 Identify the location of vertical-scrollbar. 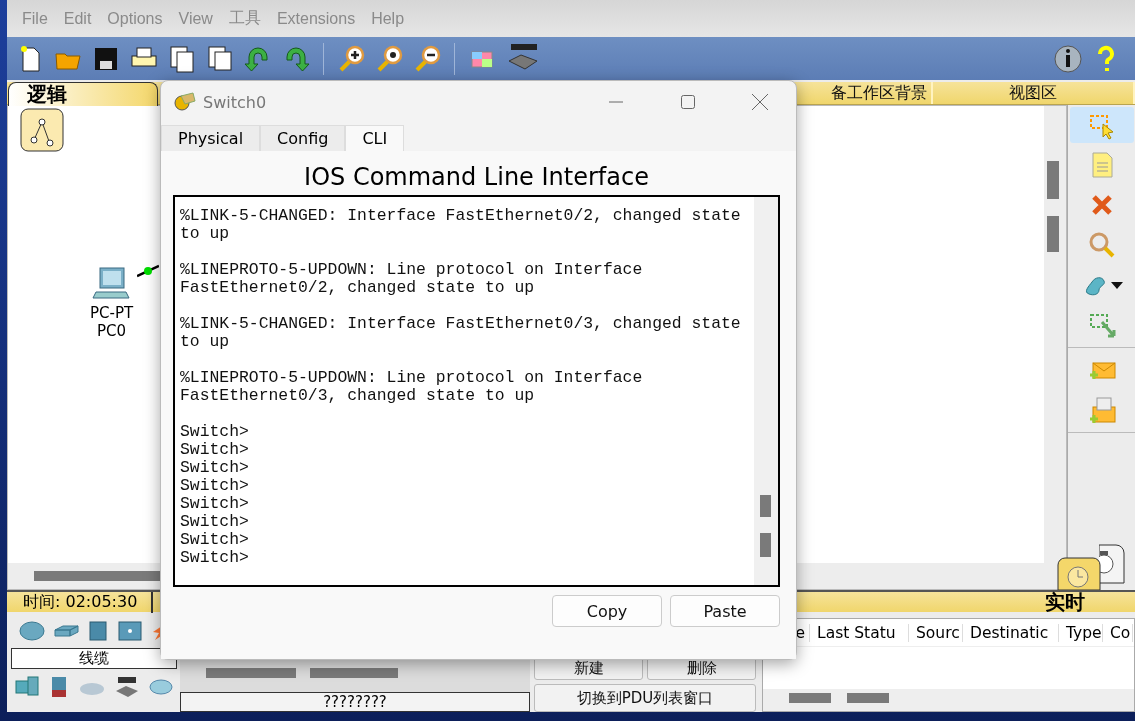
(1055, 347).